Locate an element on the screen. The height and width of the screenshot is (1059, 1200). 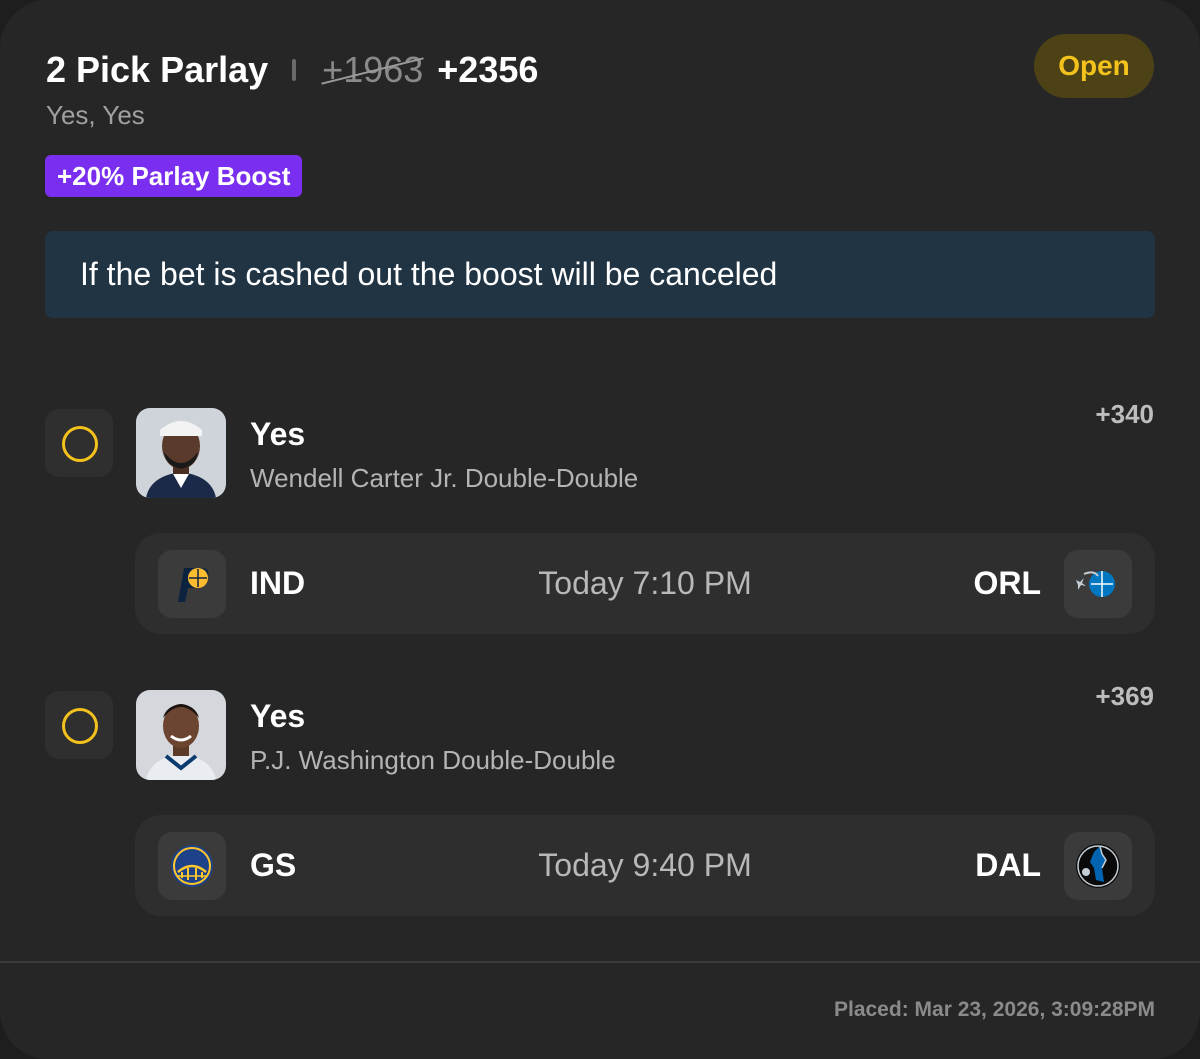
original-odds: +1963 is located at coordinates (372, 70).